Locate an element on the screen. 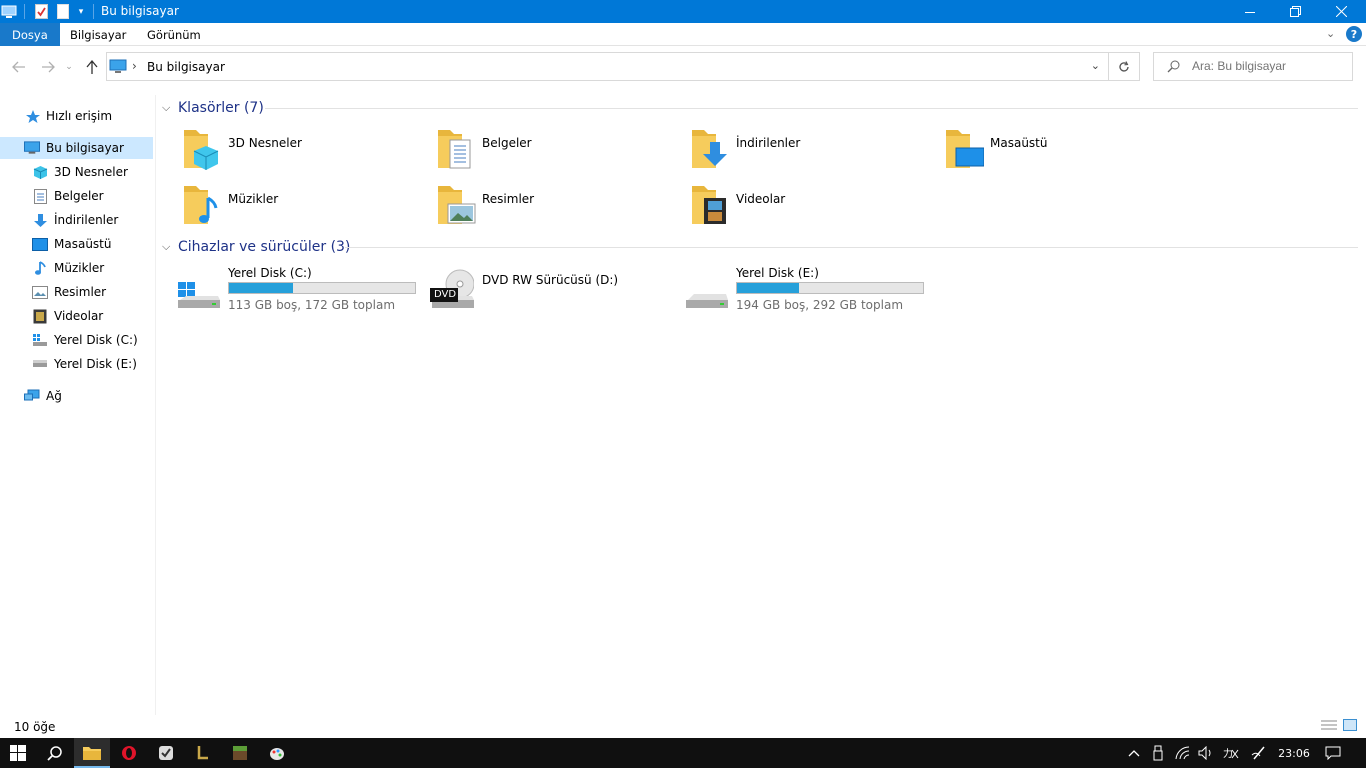 This screenshot has height=768, width=1366. sidebar-item-3d-objects: 3D Nesneler is located at coordinates (80, 172).